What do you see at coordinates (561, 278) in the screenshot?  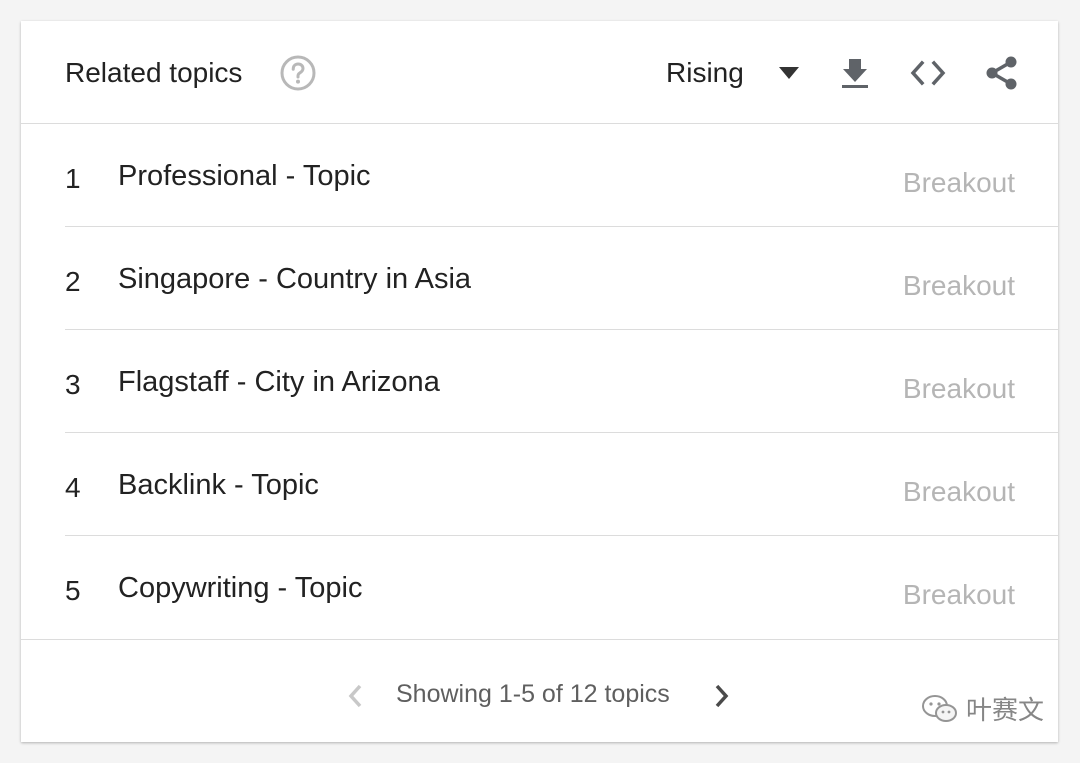 I see `table-row: 2 Singapore - Country in Asia Breakout` at bounding box center [561, 278].